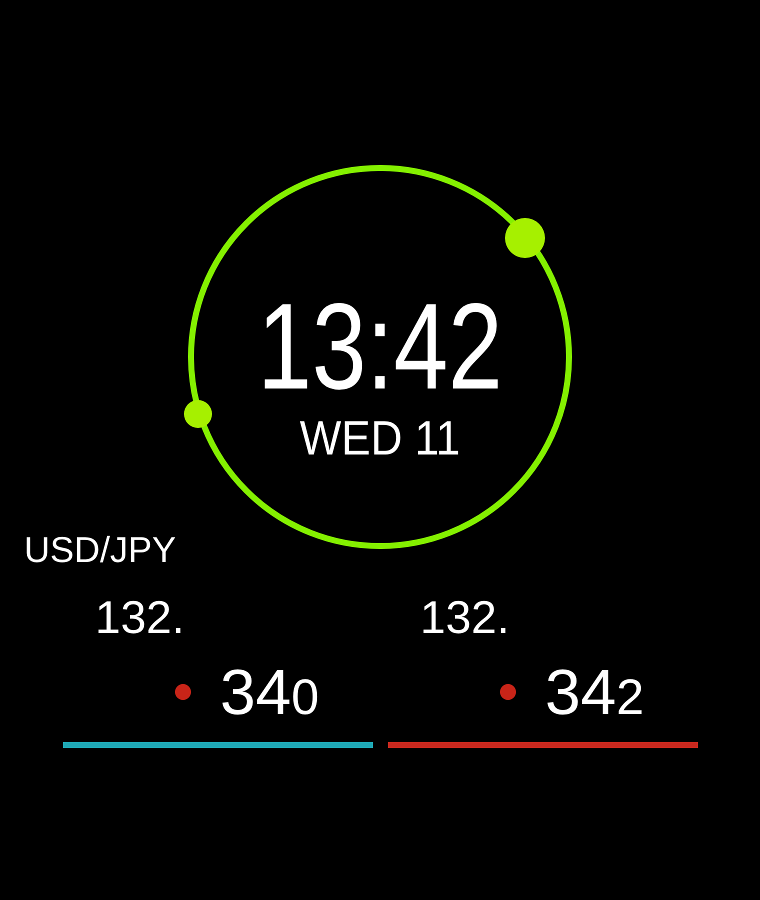 The image size is (760, 900). Describe the element at coordinates (380, 346) in the screenshot. I see `clock-time: 13:42` at that location.